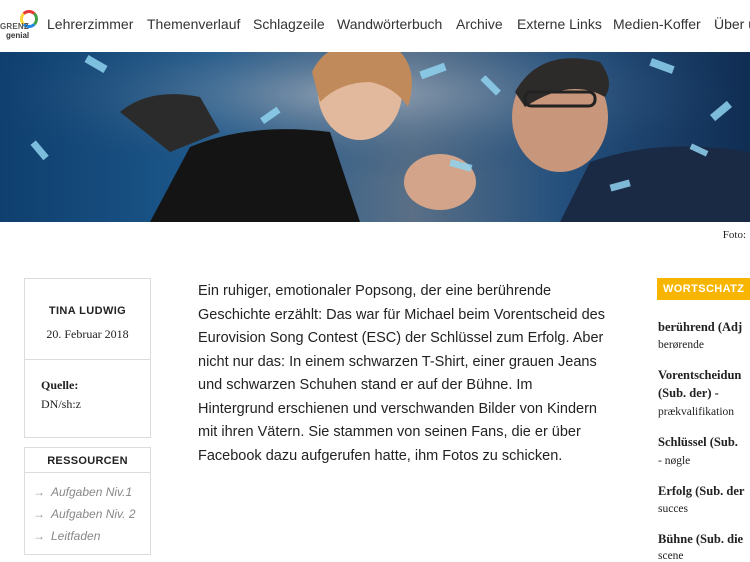 The image size is (750, 562). Describe the element at coordinates (673, 509) in the screenshot. I see `vocab-translation: succes` at that location.